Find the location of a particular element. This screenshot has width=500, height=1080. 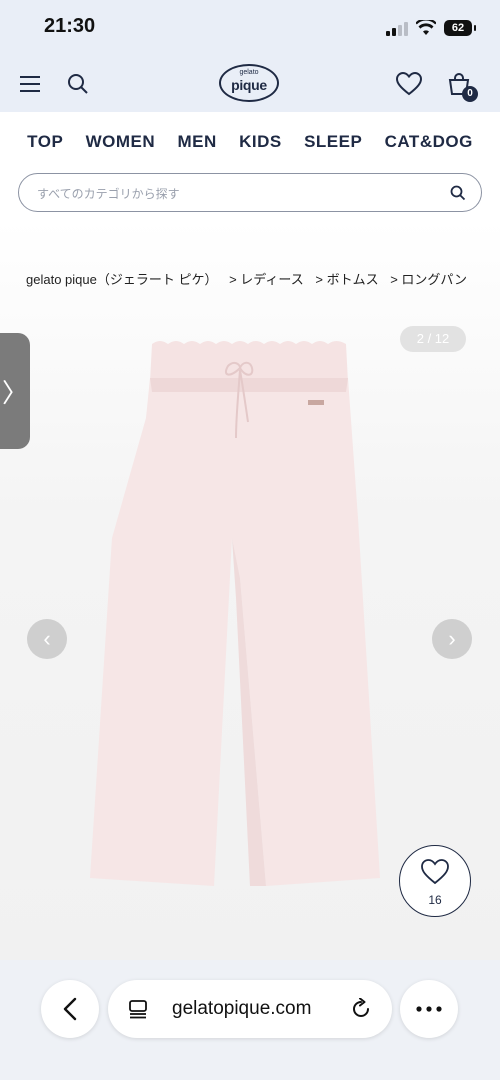

side-panel-tab: 〉 is located at coordinates (15, 391).